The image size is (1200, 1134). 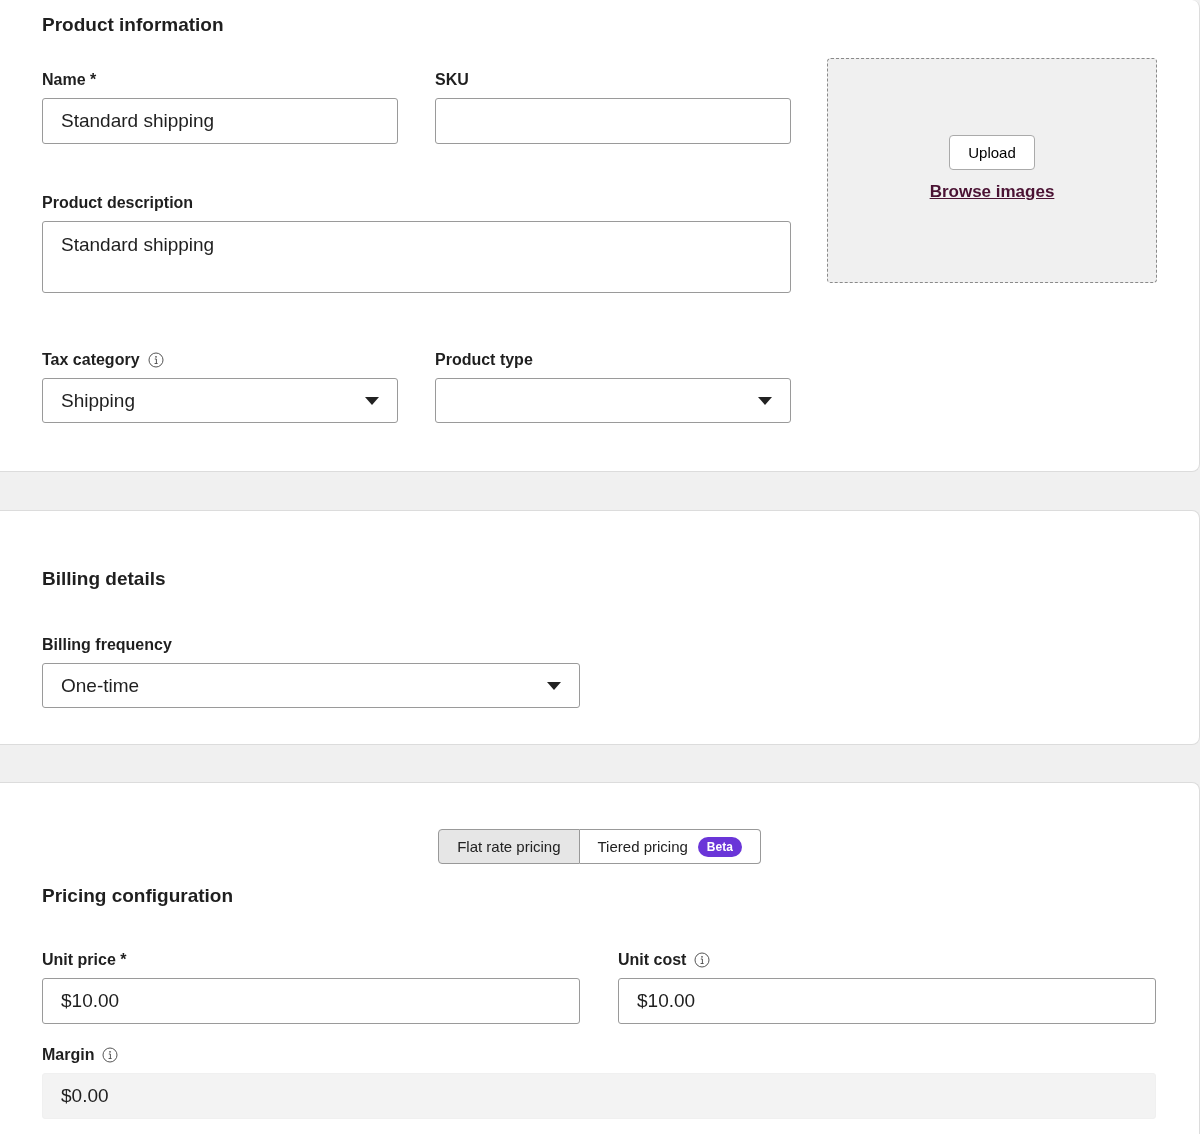 What do you see at coordinates (107, 645) in the screenshot?
I see `field-label: Billing frequency` at bounding box center [107, 645].